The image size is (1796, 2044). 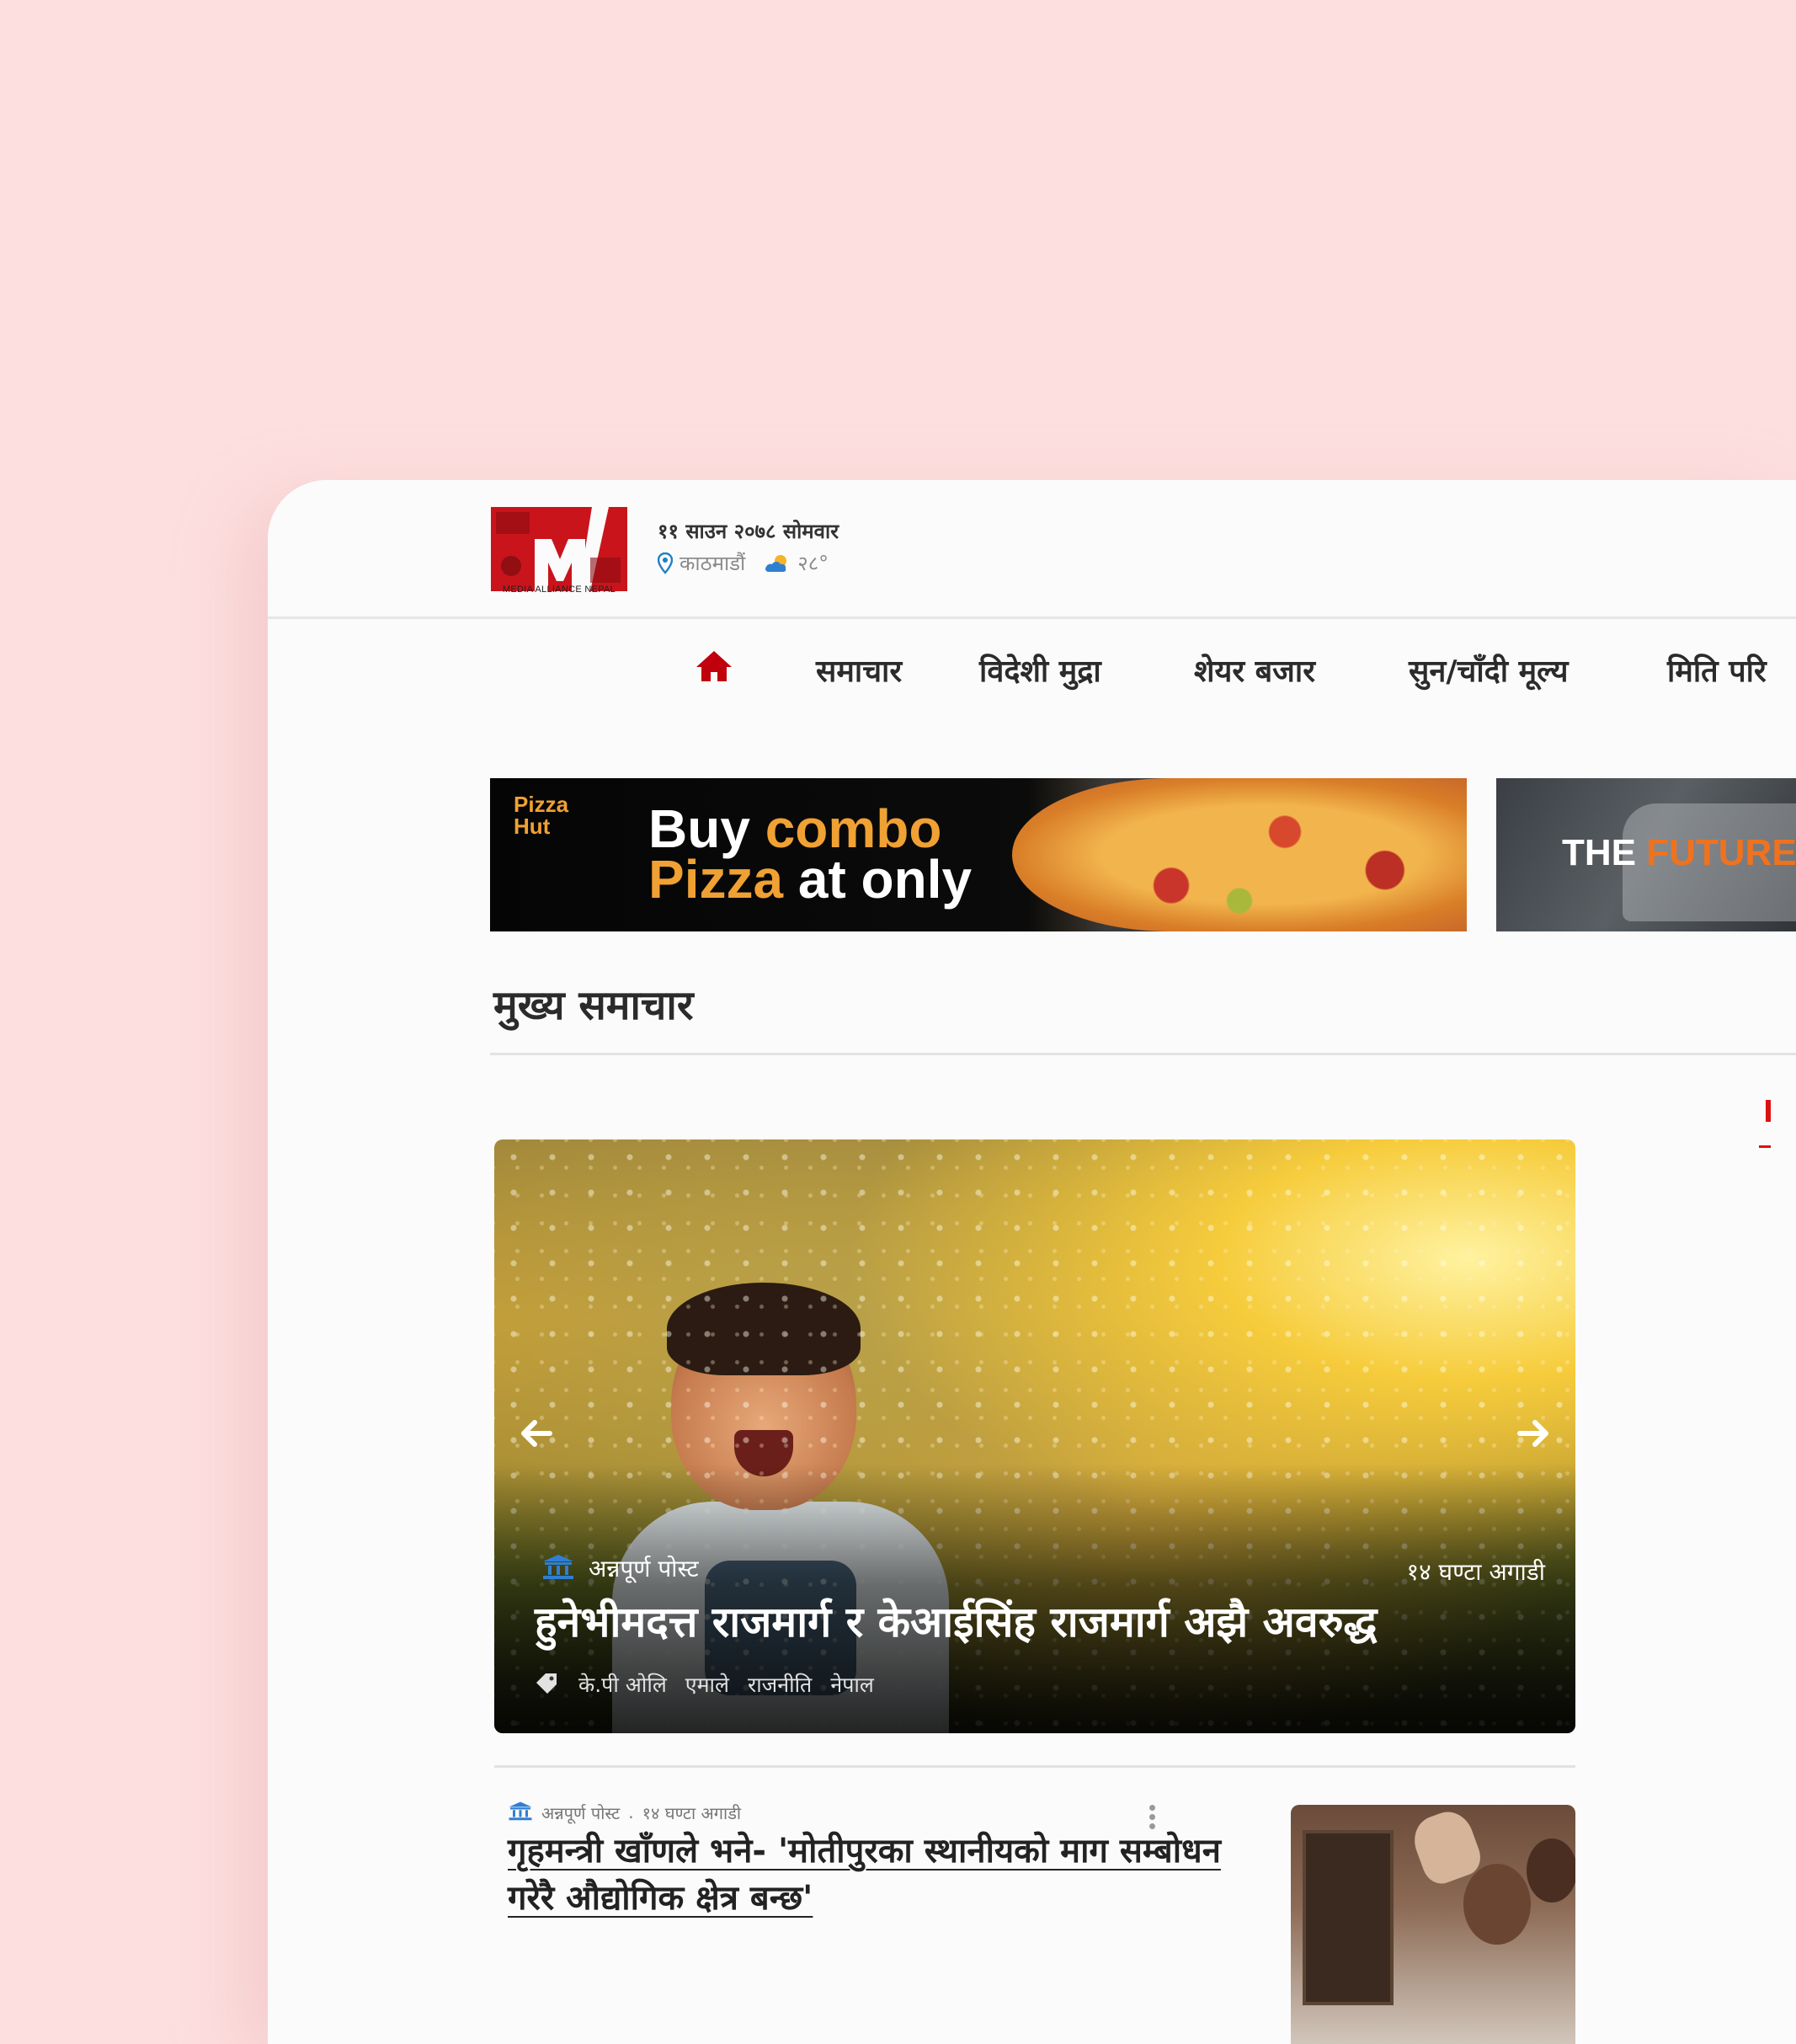 What do you see at coordinates (859, 669) in the screenshot?
I see `nav-item-news: समाचार` at bounding box center [859, 669].